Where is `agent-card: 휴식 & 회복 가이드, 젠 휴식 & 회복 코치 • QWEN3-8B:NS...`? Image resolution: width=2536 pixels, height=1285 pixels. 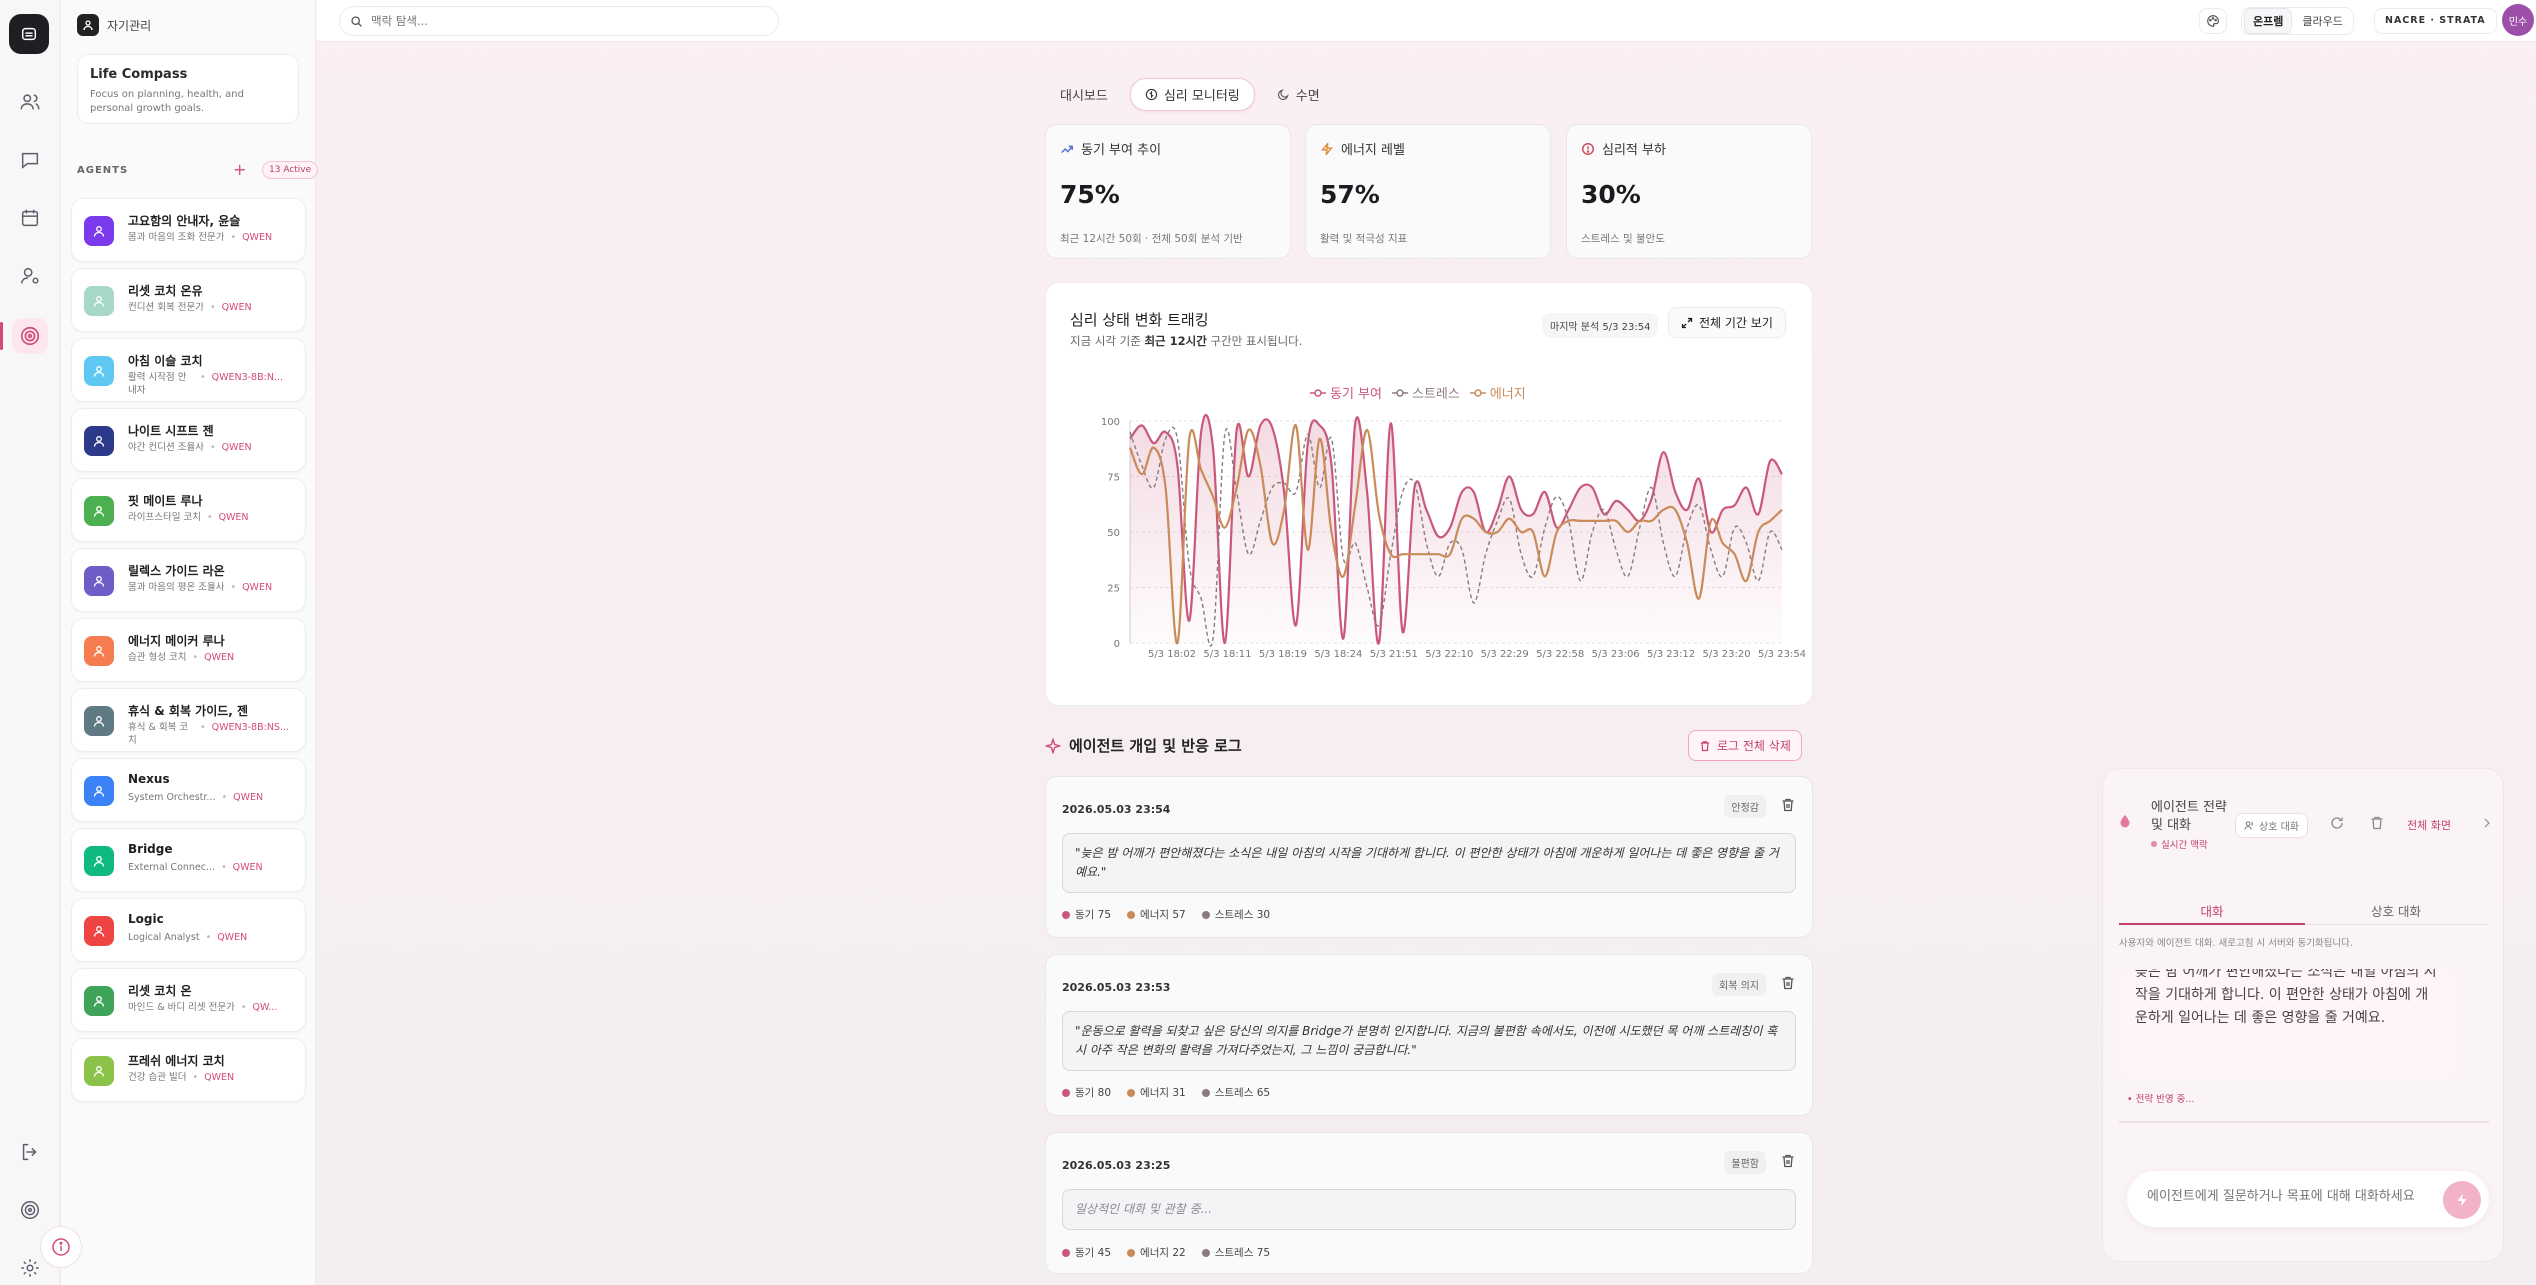 agent-card: 휴식 & 회복 가이드, 젠 휴식 & 회복 코치 • QWEN3-8B:NS... is located at coordinates (188, 720).